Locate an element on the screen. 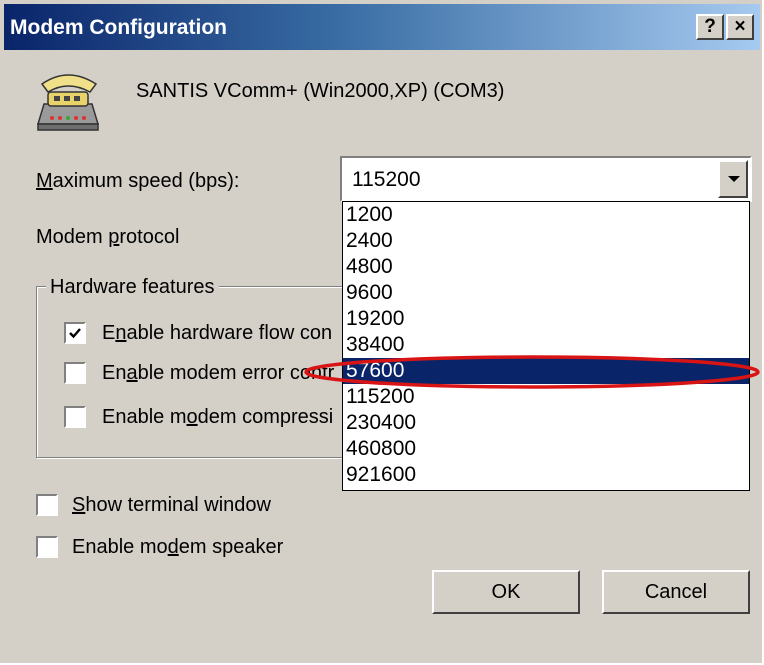 The width and height of the screenshot is (764, 665). modem-error-control-label: Enable modem error contr is located at coordinates (218, 373).